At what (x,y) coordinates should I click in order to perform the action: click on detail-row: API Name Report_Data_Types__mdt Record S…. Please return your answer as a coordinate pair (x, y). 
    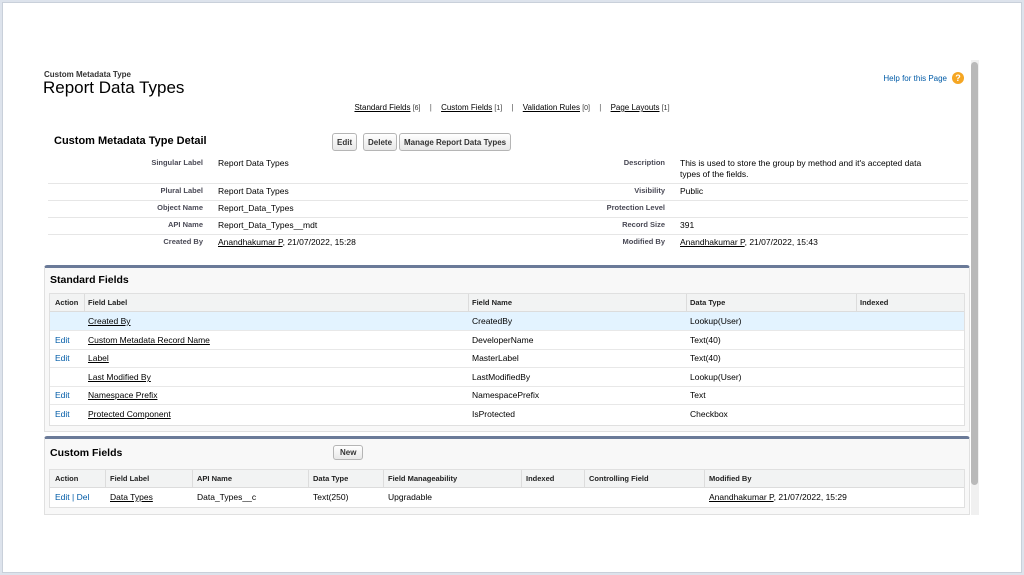
    Looking at the image, I should click on (508, 226).